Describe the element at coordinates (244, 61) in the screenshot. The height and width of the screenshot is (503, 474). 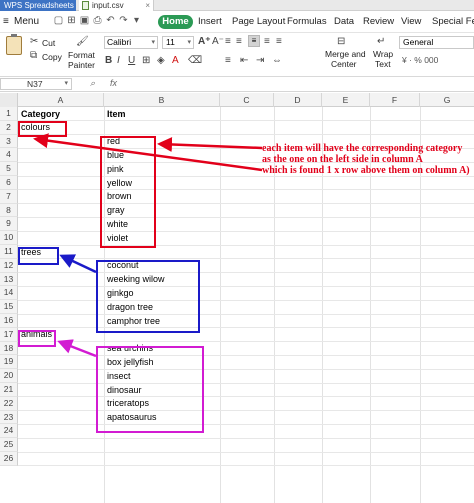
I see `indent-decrease-icon: ⇤` at that location.